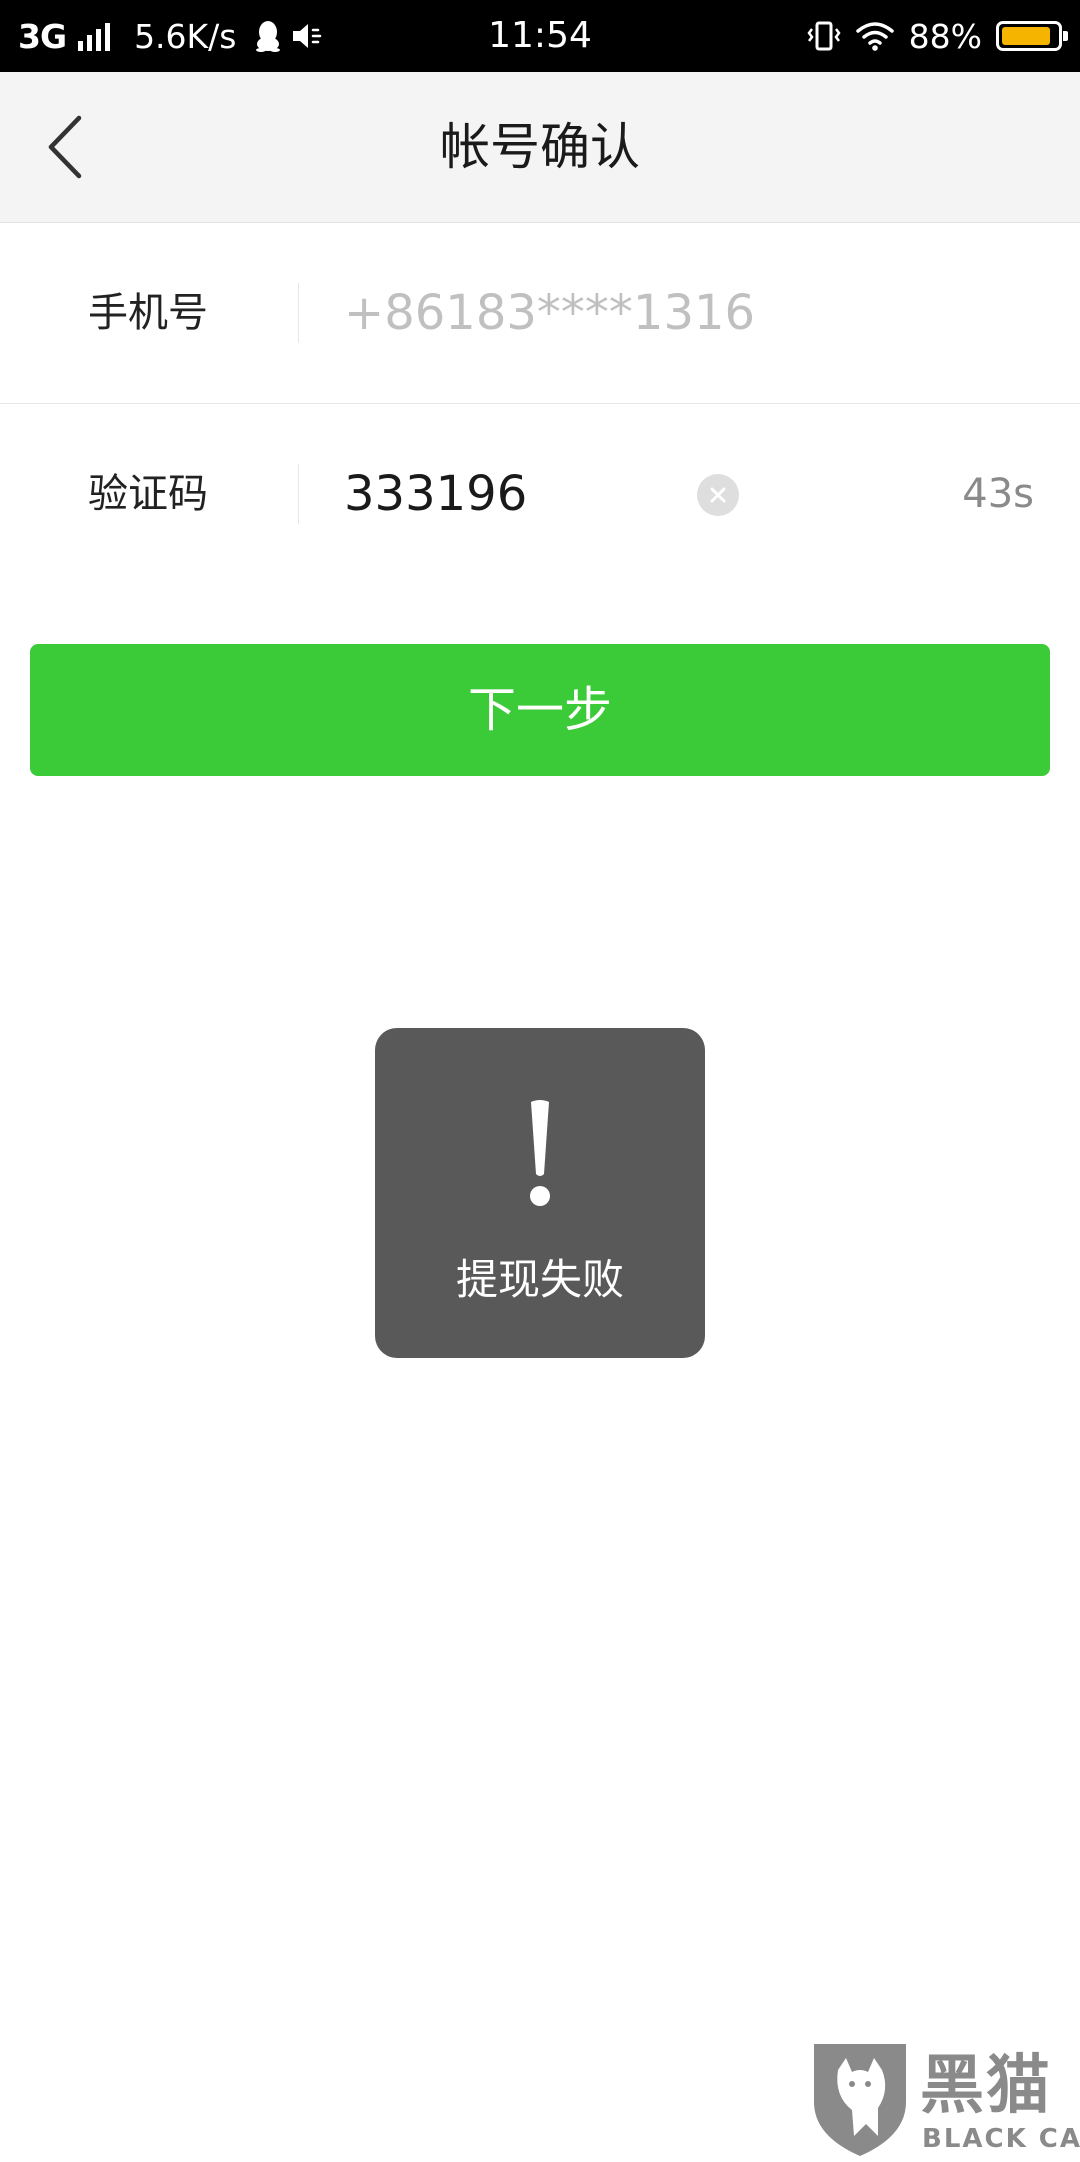 This screenshot has height=2162, width=1080. I want to click on page-title: 帐号确认, so click(540, 147).